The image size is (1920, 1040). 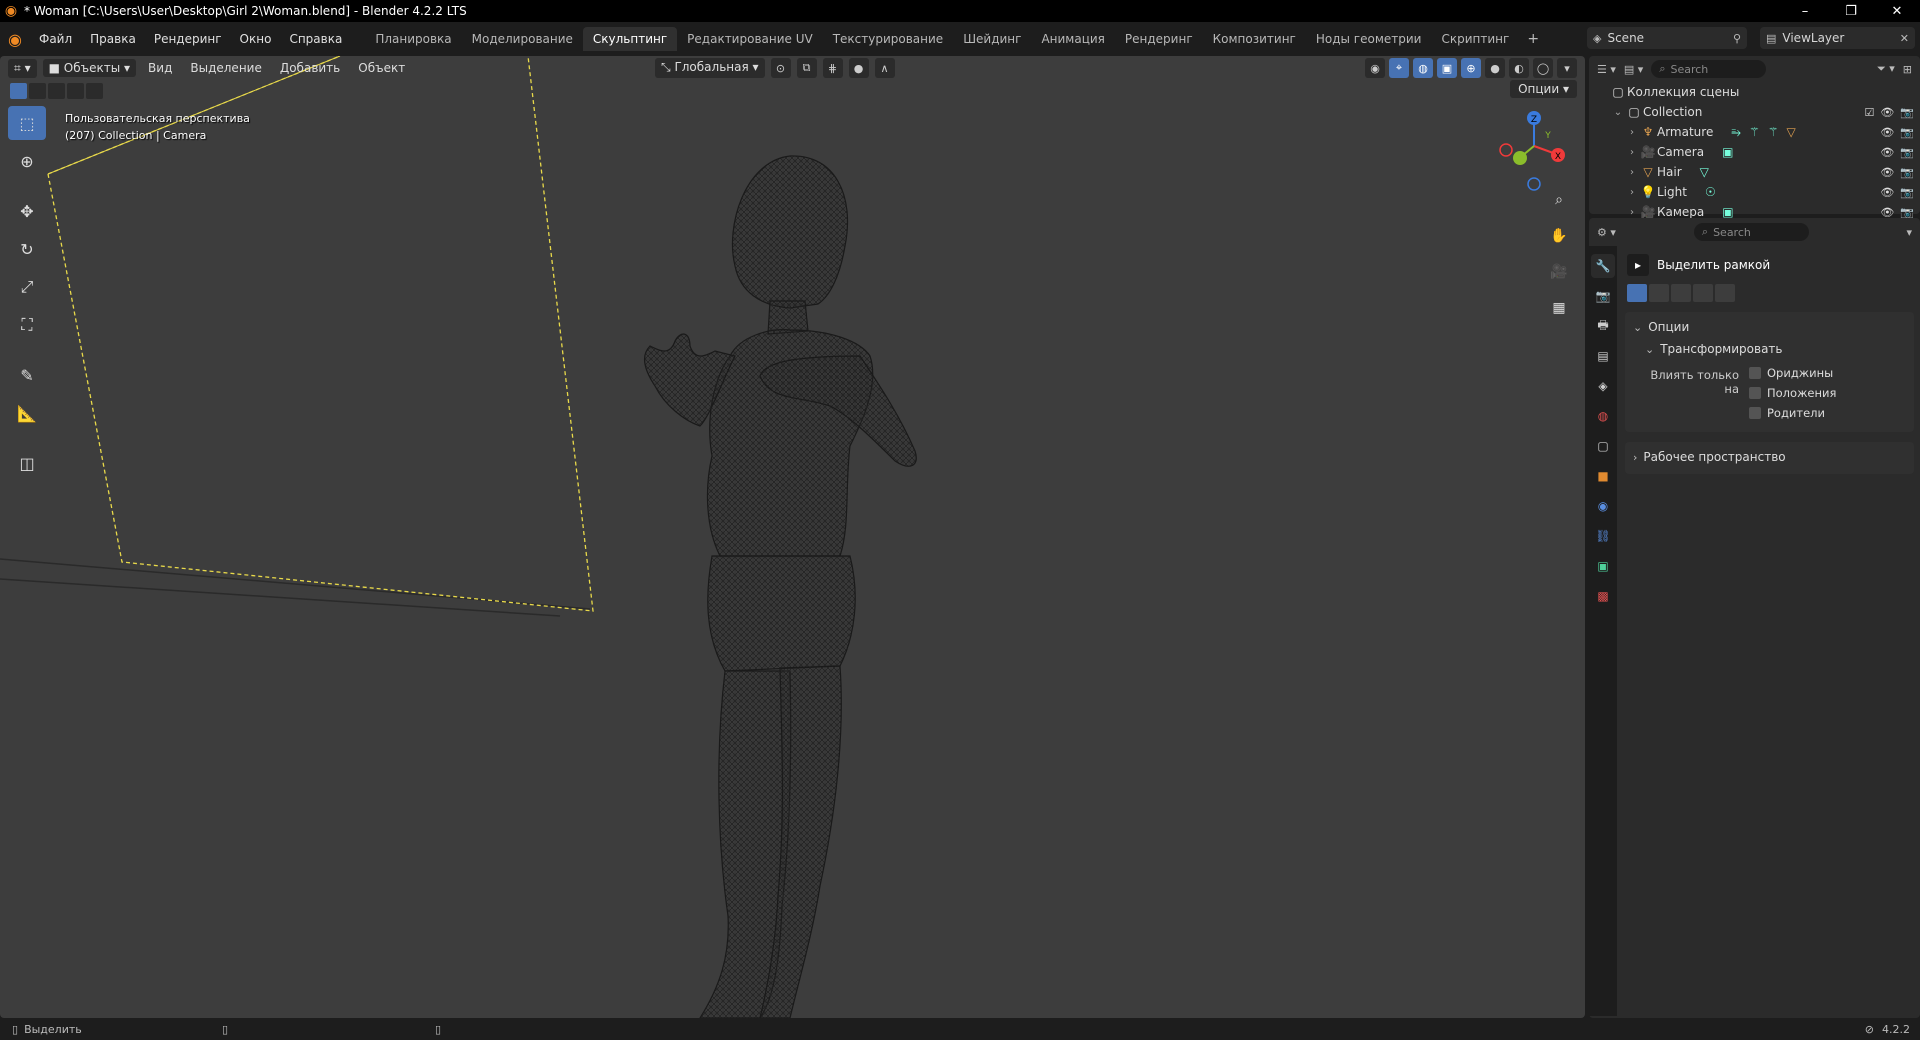 I want to click on move-tool-icon: ✥, so click(x=27, y=211).